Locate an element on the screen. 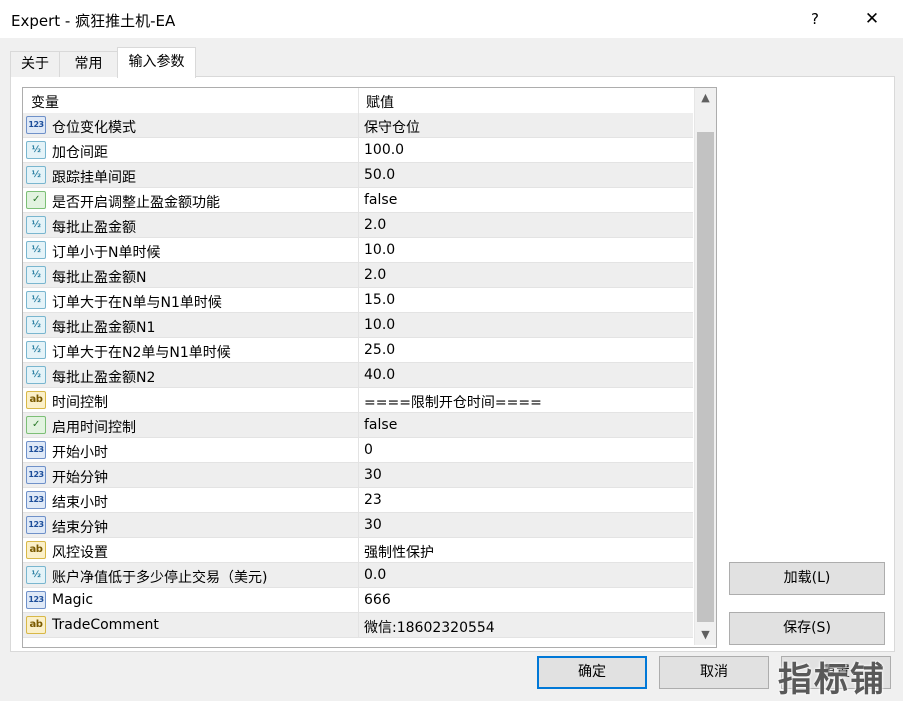  parameter-value: 666 is located at coordinates (377, 600).